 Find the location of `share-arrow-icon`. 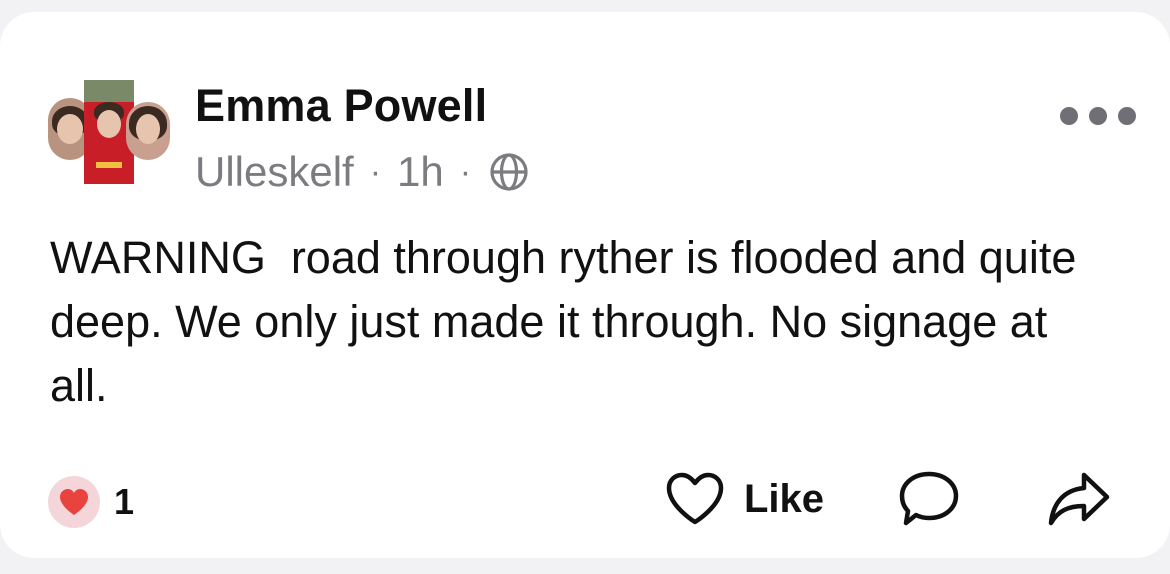

share-arrow-icon is located at coordinates (1079, 499).